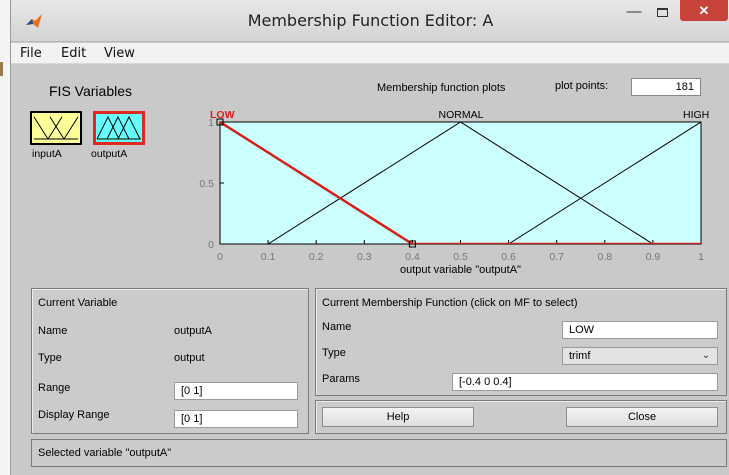 The image size is (729, 475). What do you see at coordinates (236, 419) in the screenshot?
I see `display-range-input: [0 1]` at bounding box center [236, 419].